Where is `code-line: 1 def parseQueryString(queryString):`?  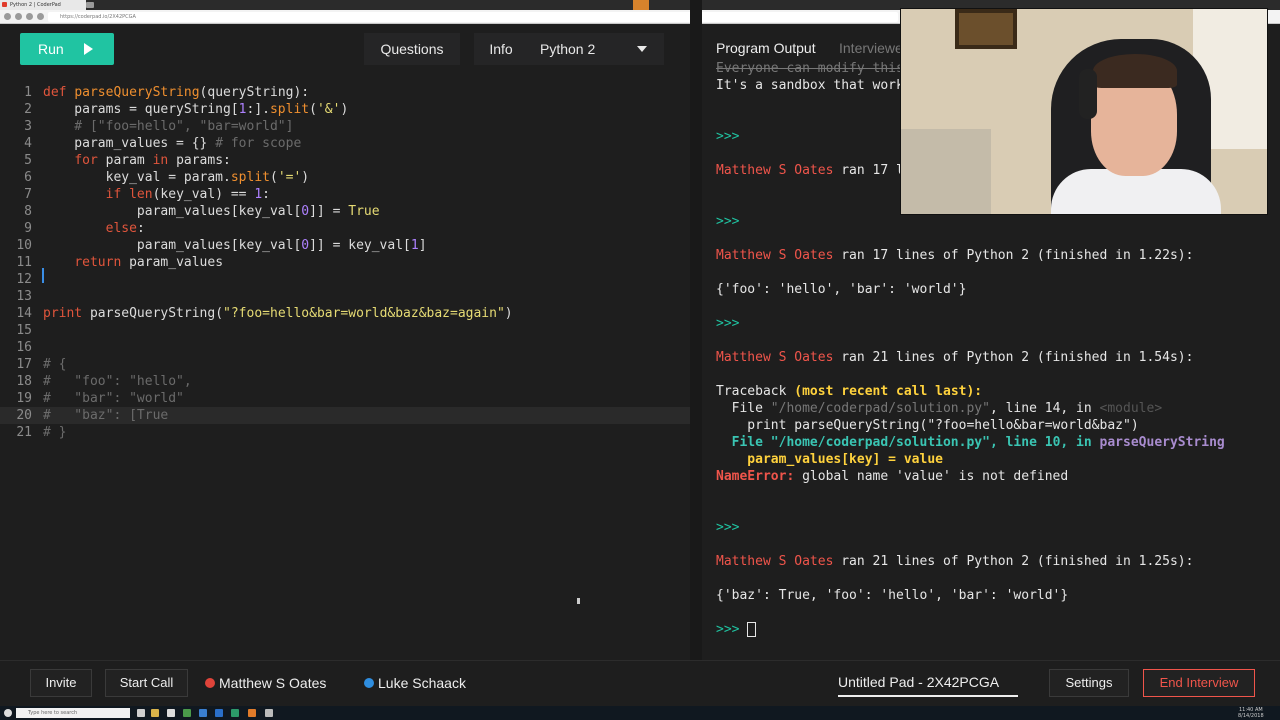 code-line: 1 def parseQueryString(queryString): is located at coordinates (345, 92).